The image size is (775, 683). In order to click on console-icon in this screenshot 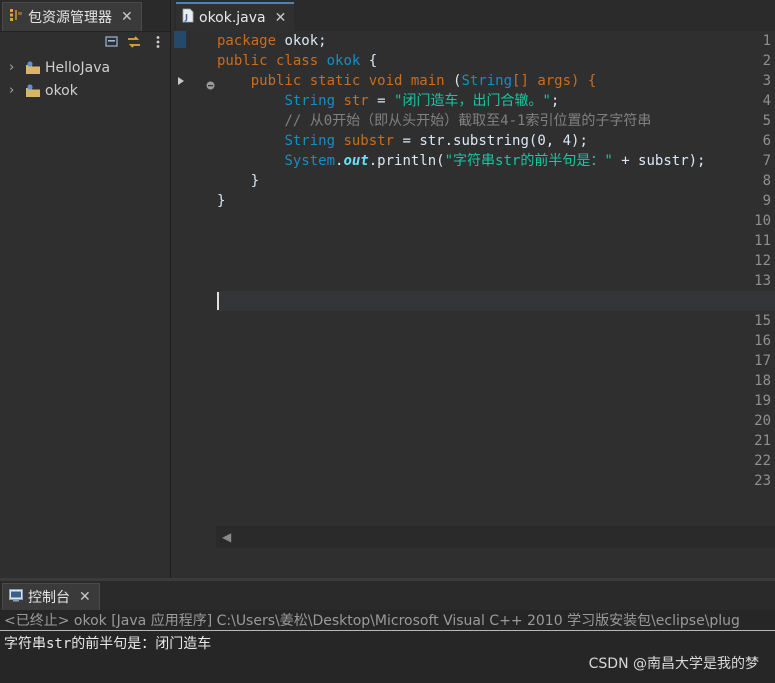, I will do `click(16, 597)`.